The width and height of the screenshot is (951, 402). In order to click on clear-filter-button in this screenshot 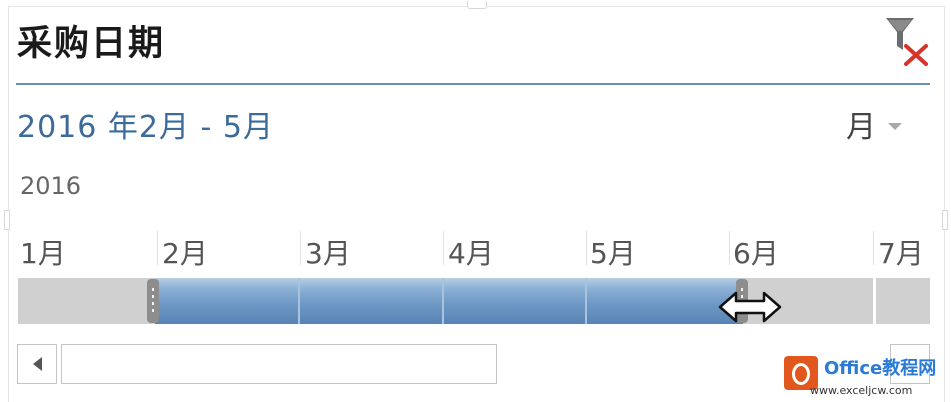, I will do `click(907, 42)`.